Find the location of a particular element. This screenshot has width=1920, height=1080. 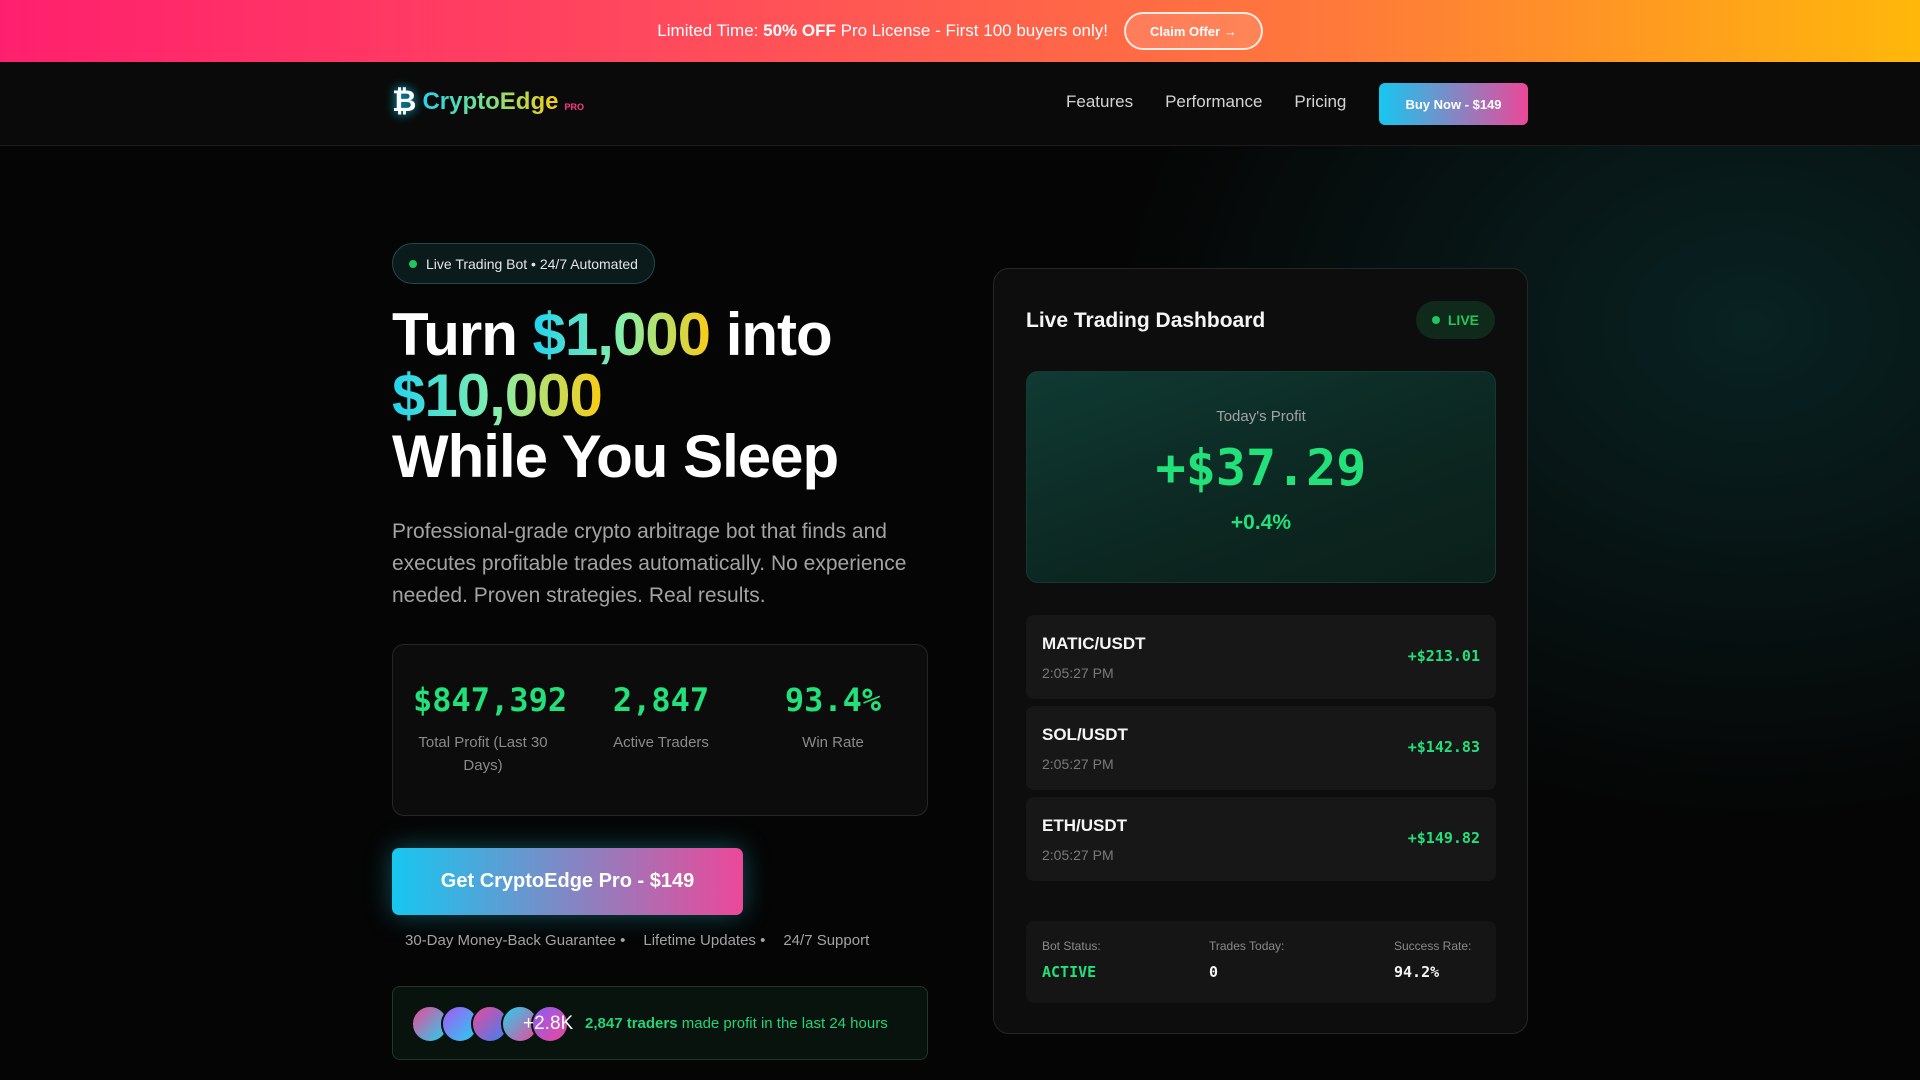

logo-text: CryptoEdge is located at coordinates (490, 101).